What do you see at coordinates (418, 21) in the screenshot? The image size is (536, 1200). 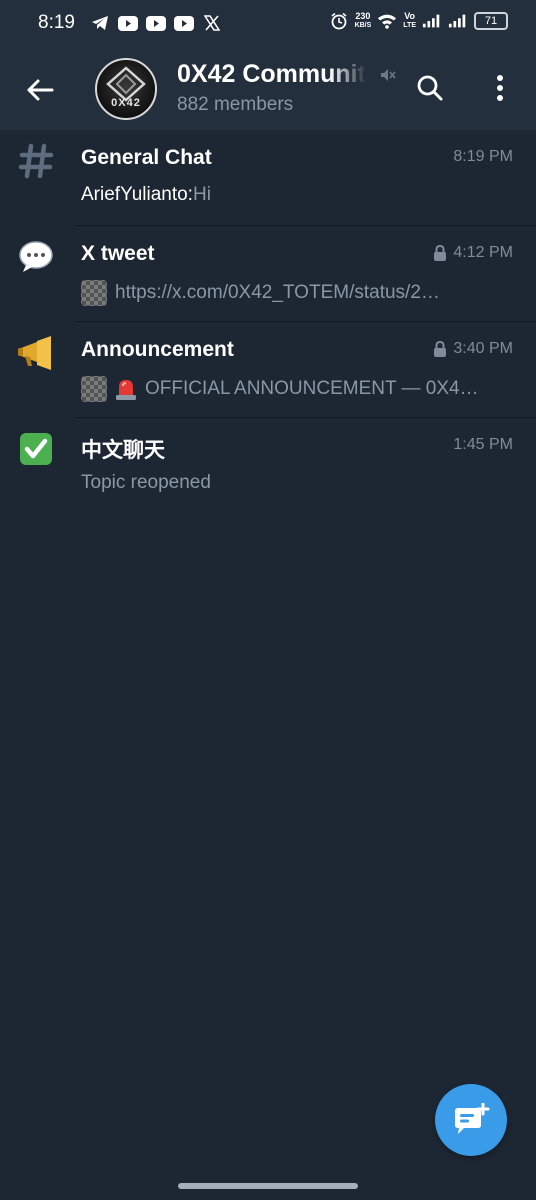 I see `system-indicators: 230 KB/S Vo LTE 71` at bounding box center [418, 21].